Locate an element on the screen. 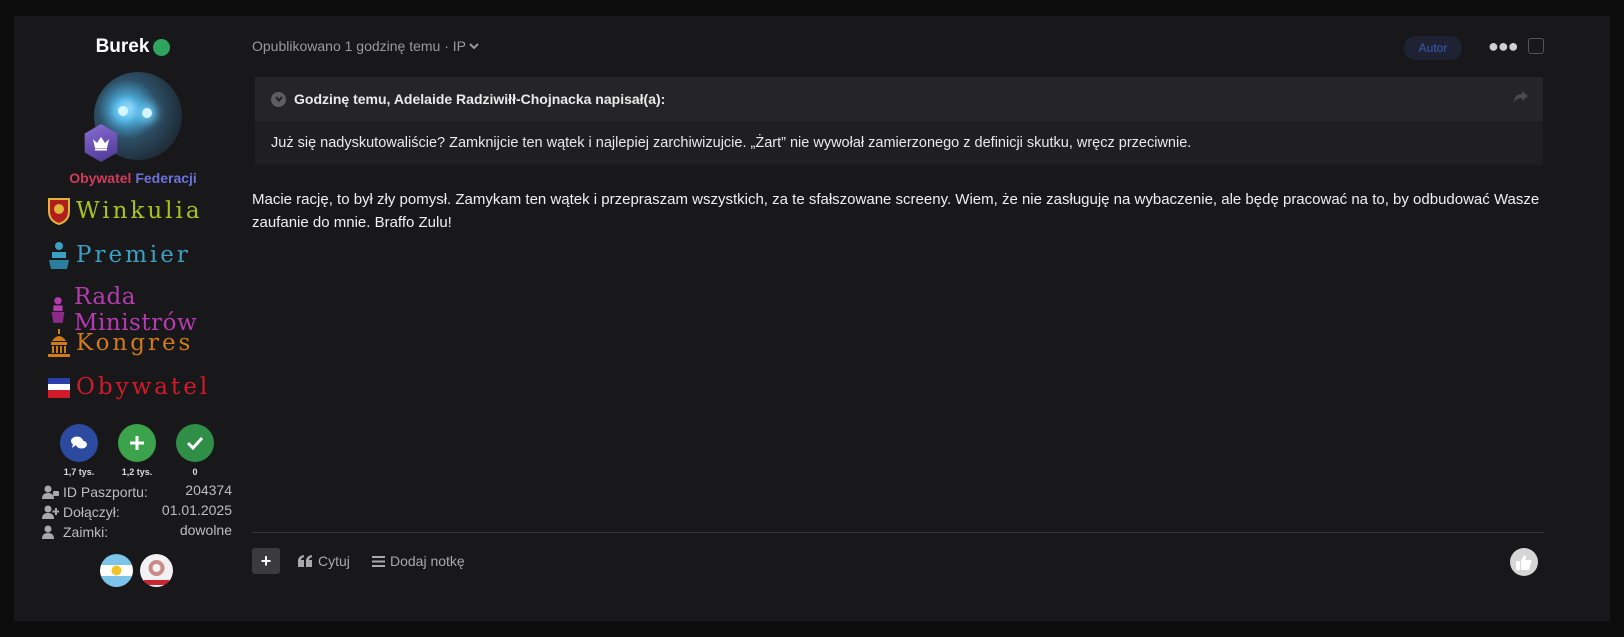 The width and height of the screenshot is (1624, 637). comments-icon is located at coordinates (79, 443).